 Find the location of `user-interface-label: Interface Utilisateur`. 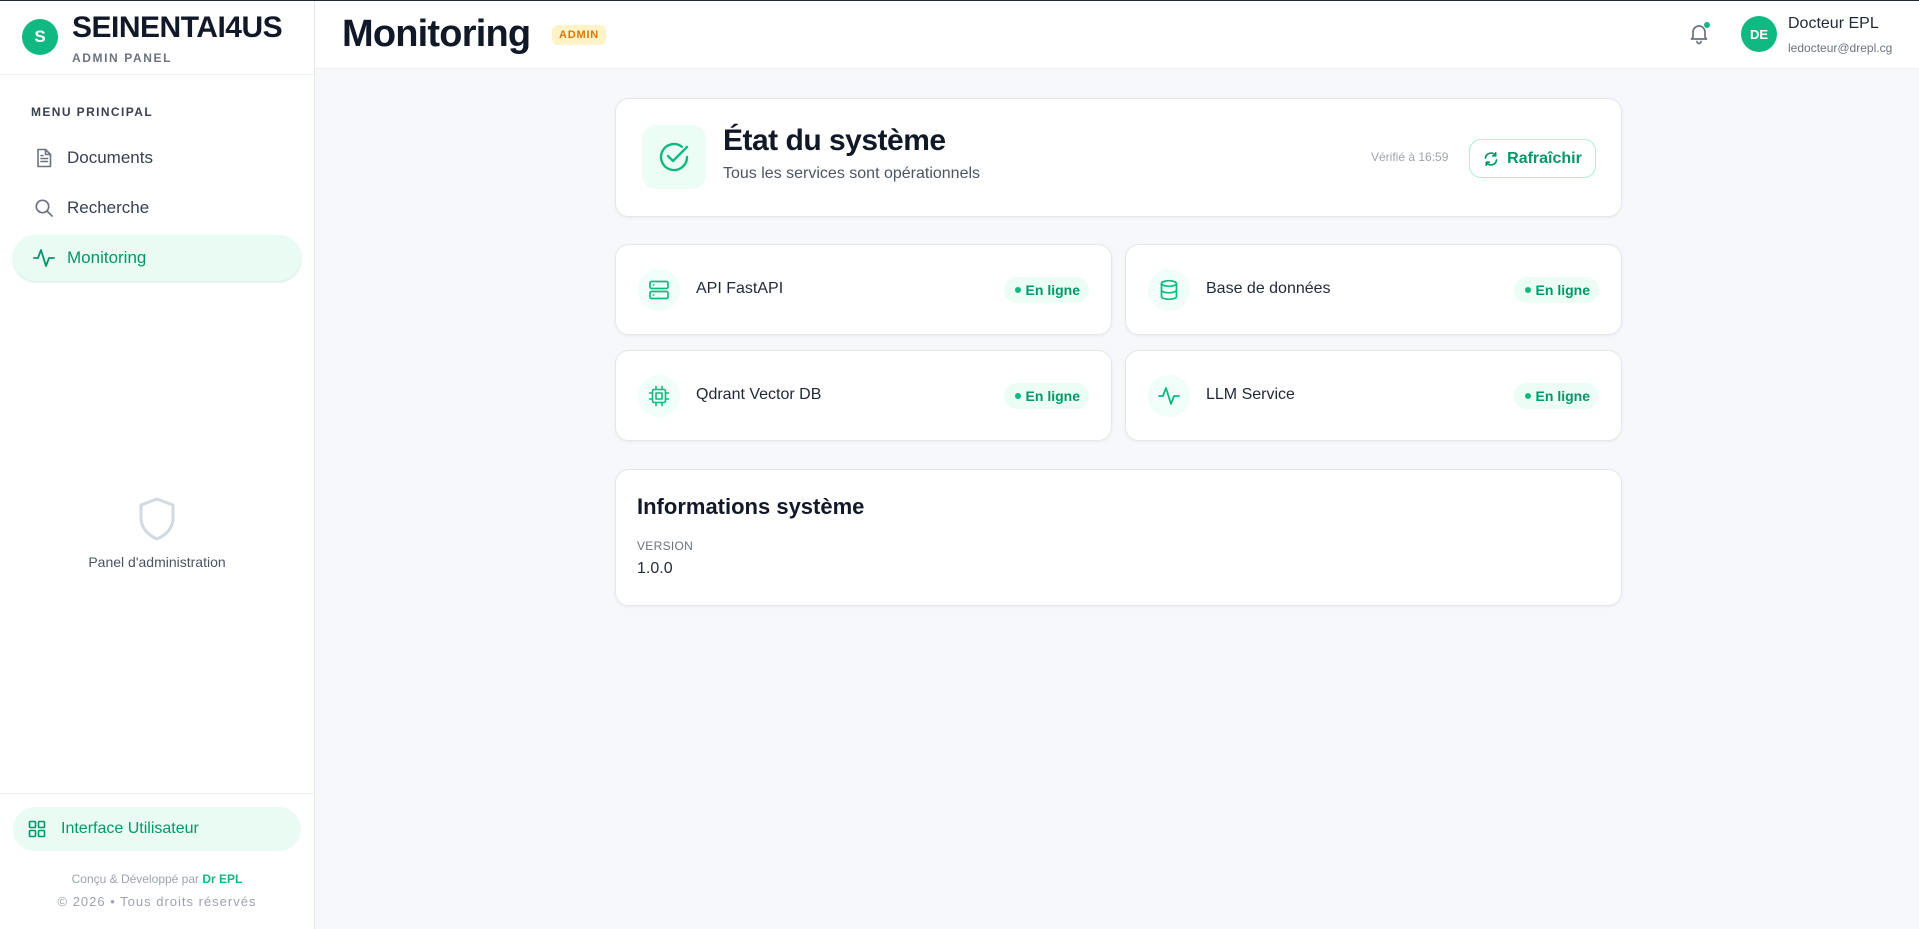

user-interface-label: Interface Utilisateur is located at coordinates (130, 828).